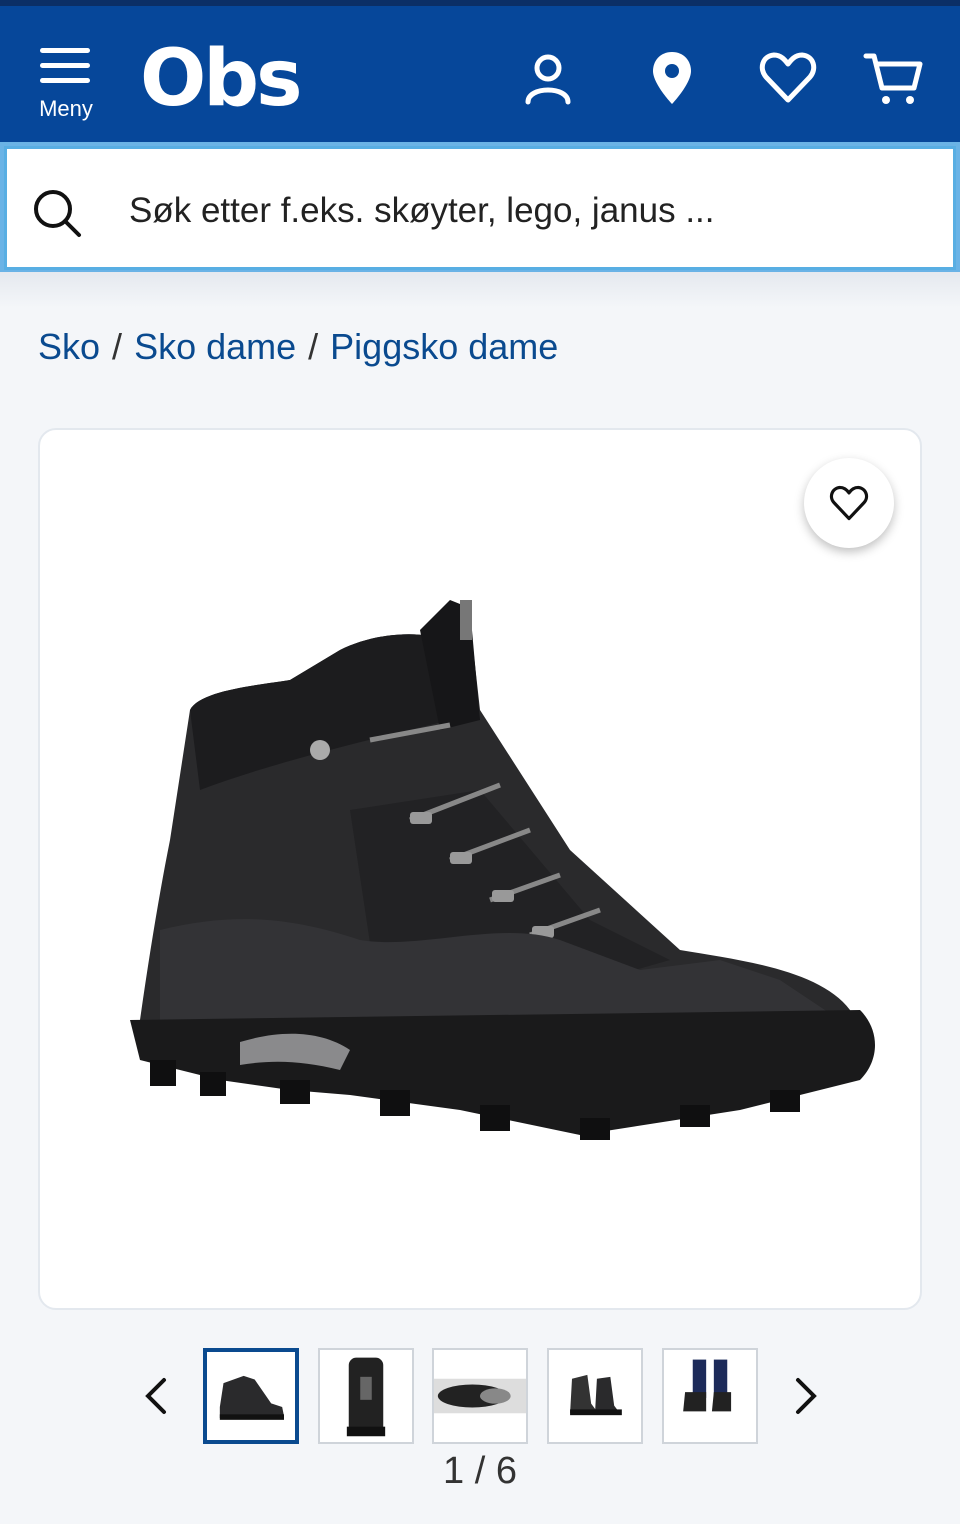 This screenshot has width=960, height=1524. I want to click on breadcrumb: Sko / Sko dame / Piggsko dame, so click(298, 347).